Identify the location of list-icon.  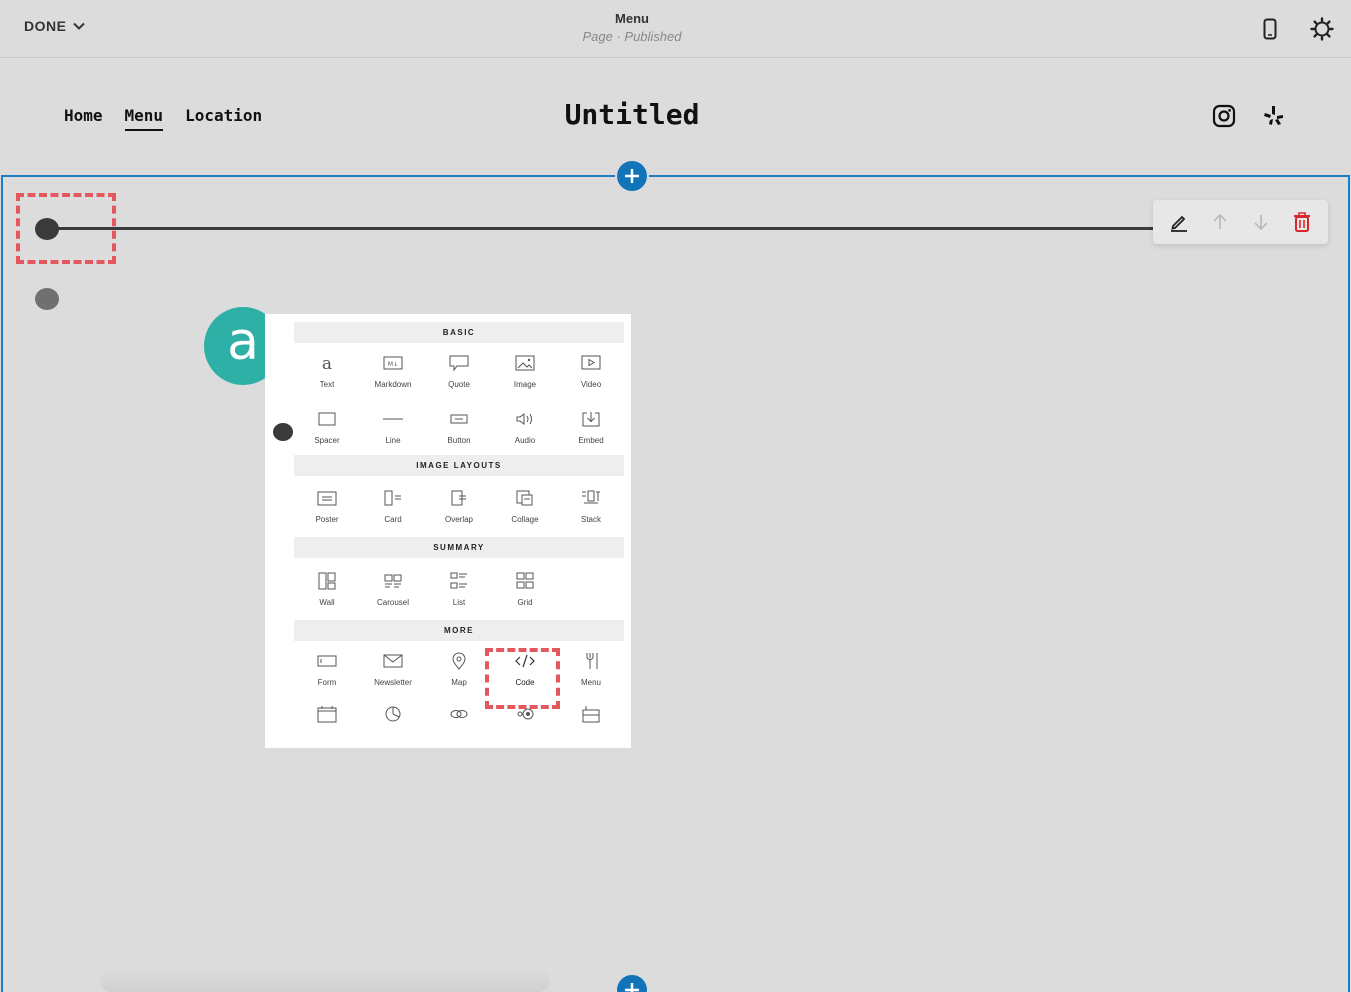
(458, 580).